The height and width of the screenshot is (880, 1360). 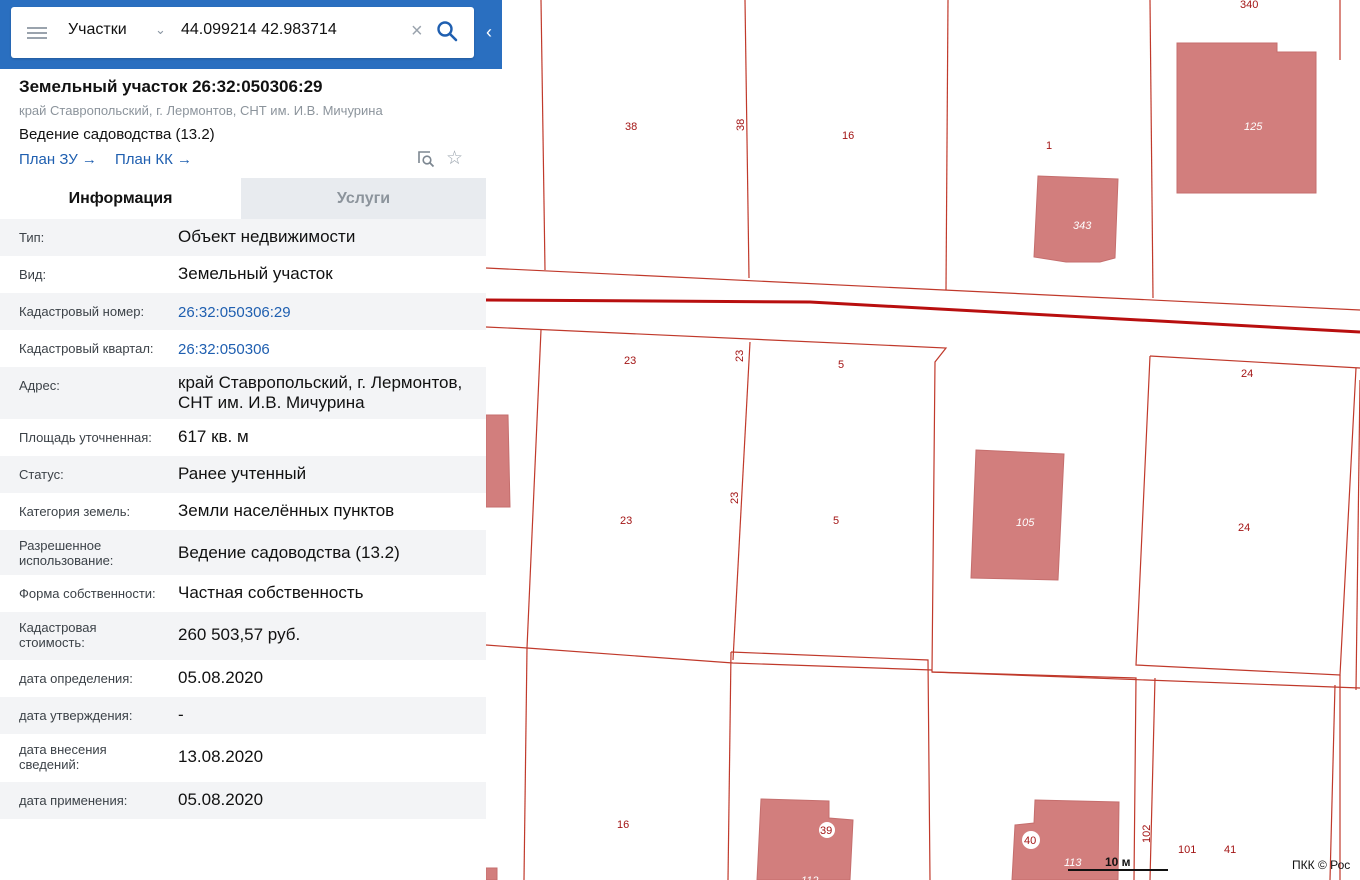 What do you see at coordinates (1147, 834) in the screenshot?
I see `parcel-label: 102` at bounding box center [1147, 834].